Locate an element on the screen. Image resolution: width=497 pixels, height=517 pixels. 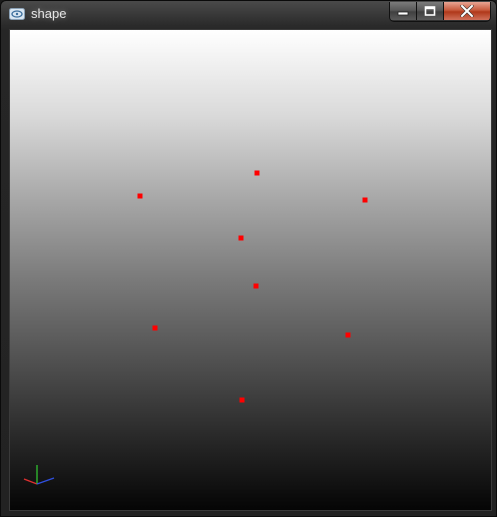
caption-buttons is located at coordinates (440, 12).